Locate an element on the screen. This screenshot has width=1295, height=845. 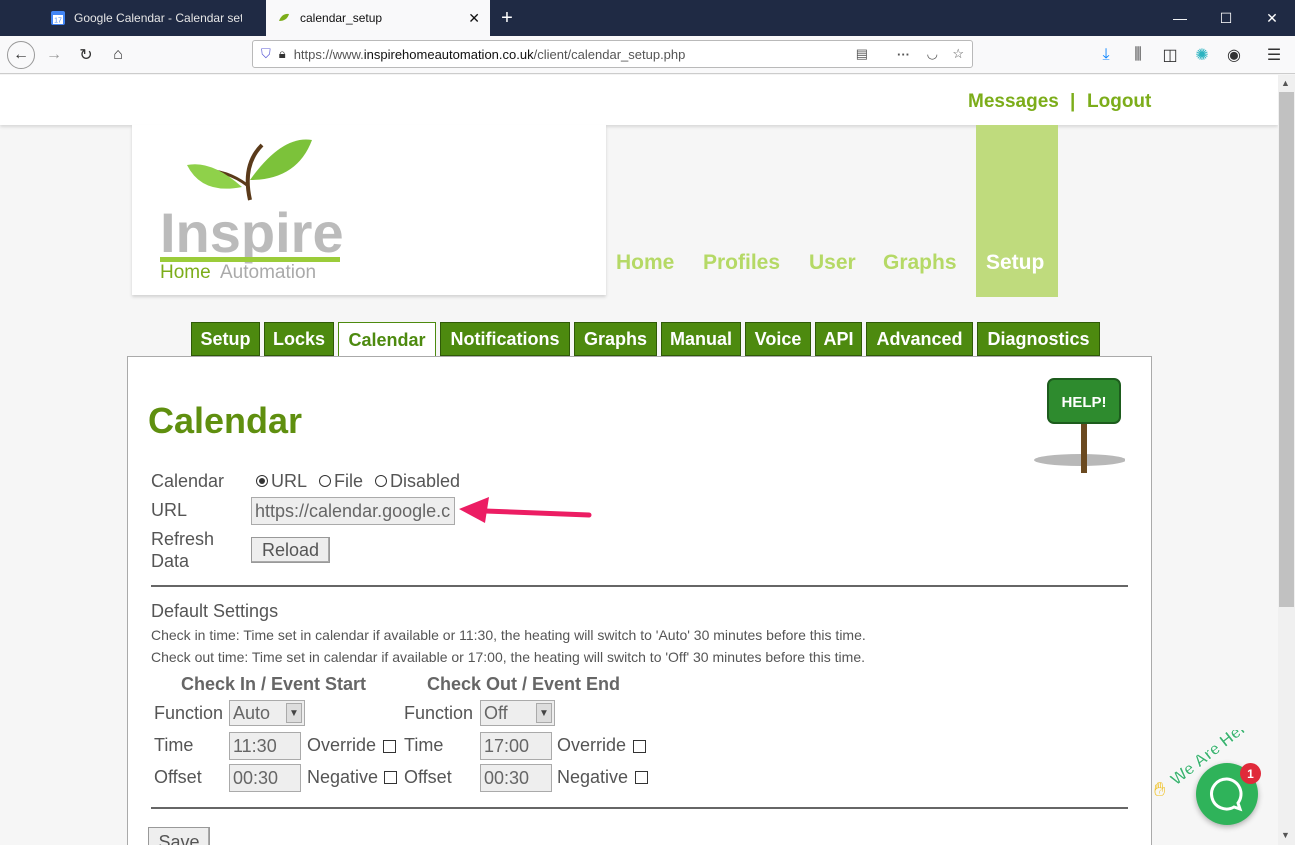
tab-google-calendar: 17 Google Calendar - Calendar set is located at coordinates (153, 18).